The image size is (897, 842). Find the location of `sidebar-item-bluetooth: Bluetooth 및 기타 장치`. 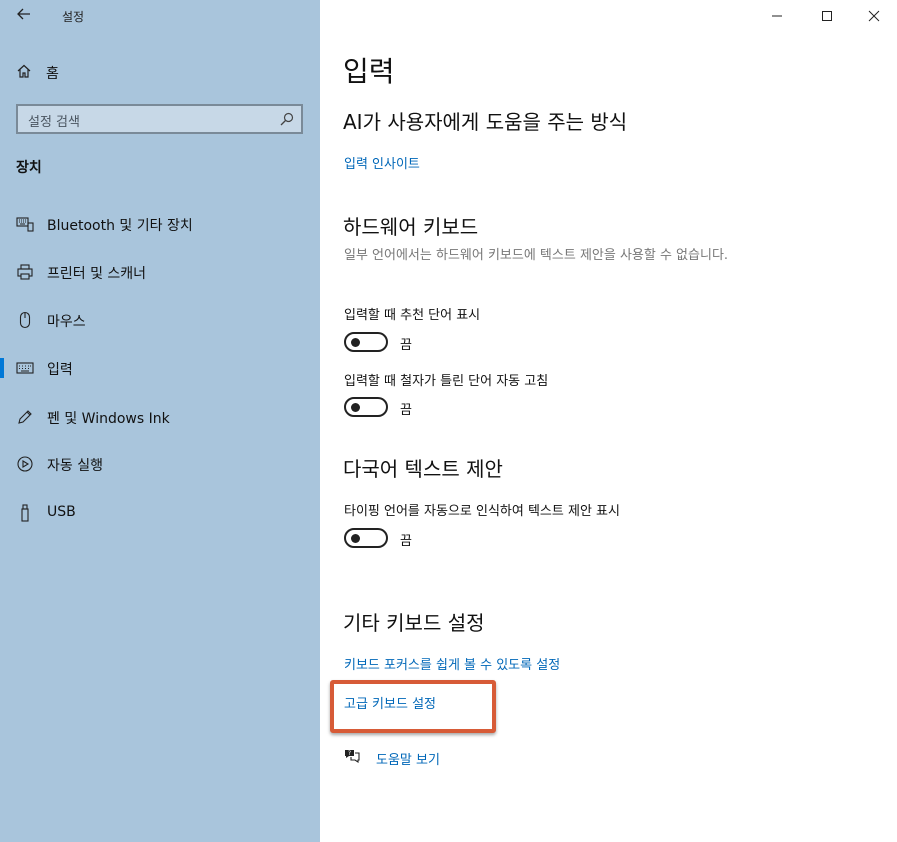

sidebar-item-bluetooth: Bluetooth 및 기타 장치 is located at coordinates (160, 224).